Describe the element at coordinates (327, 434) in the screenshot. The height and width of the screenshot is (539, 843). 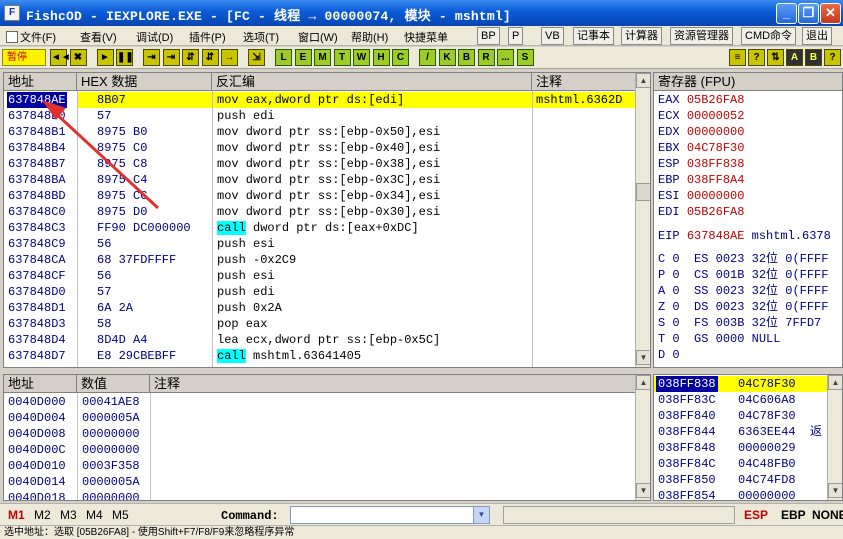
I see `dump-row: 0040D008 00000000` at that location.